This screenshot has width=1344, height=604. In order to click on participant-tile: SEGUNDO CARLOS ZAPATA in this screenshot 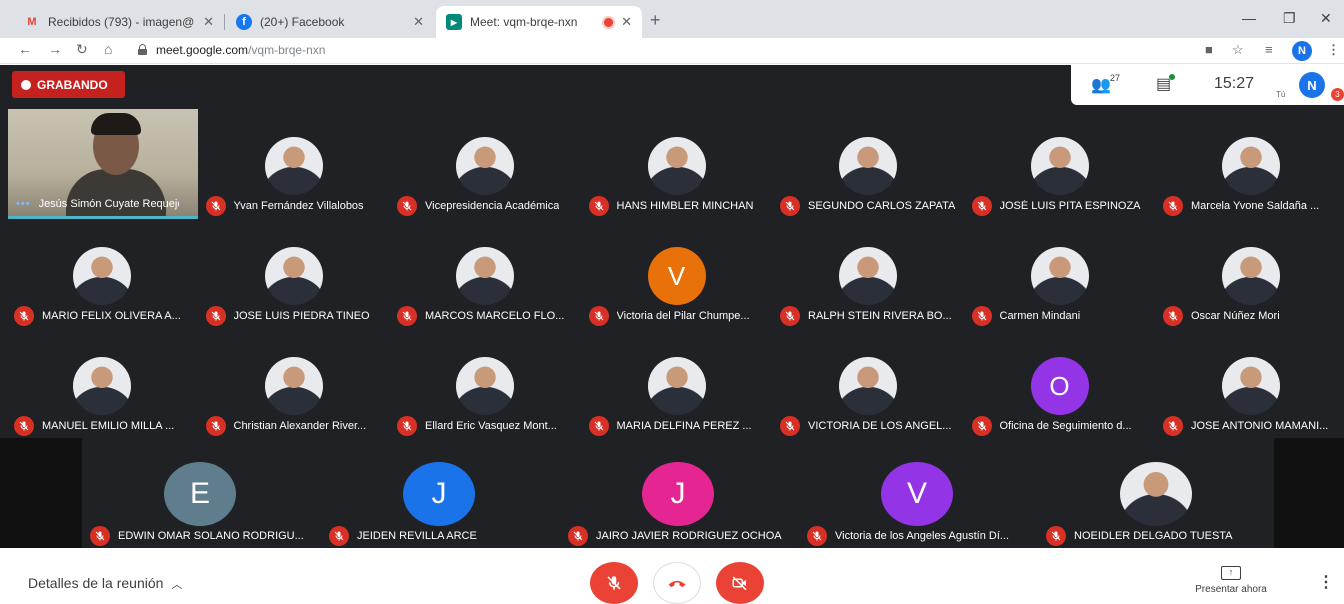, I will do `click(868, 164)`.